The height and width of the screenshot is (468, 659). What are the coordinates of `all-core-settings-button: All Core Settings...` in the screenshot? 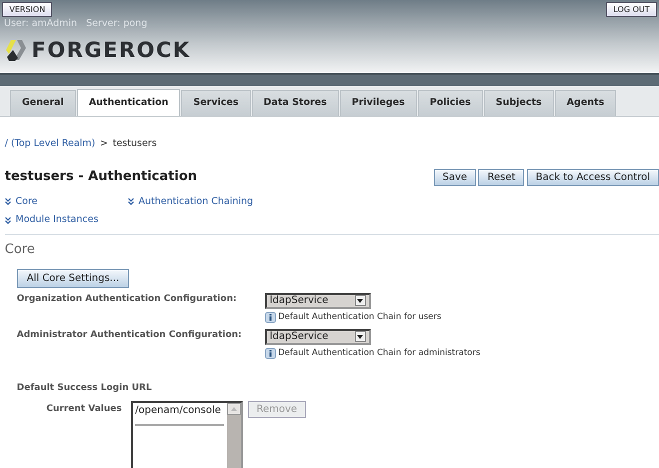 It's located at (73, 278).